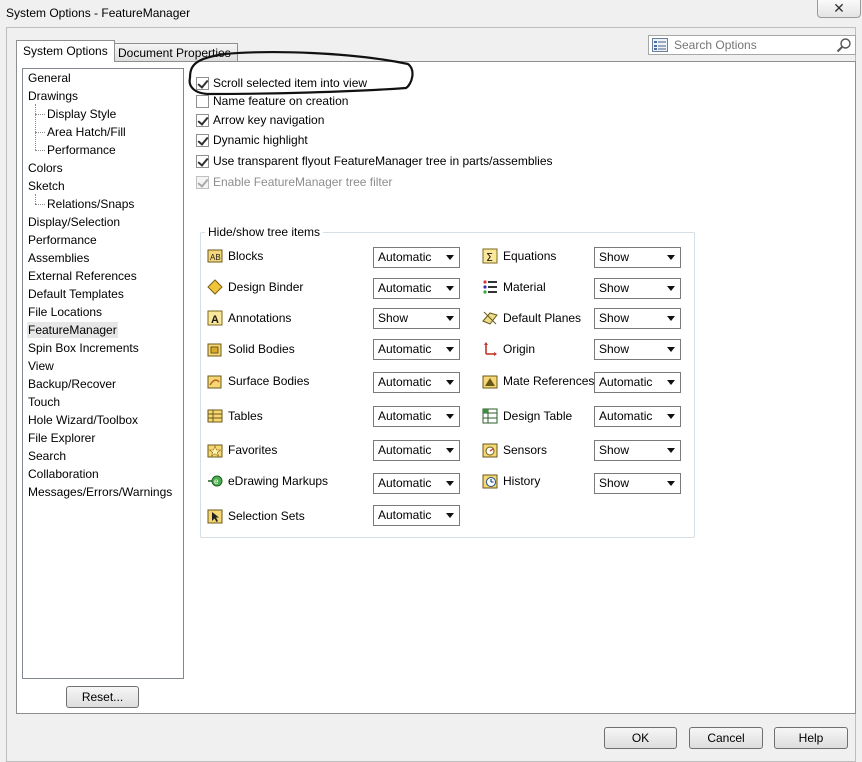  I want to click on tree-item-visibility-surface-bodies: Surface Bodies, so click(258, 381).